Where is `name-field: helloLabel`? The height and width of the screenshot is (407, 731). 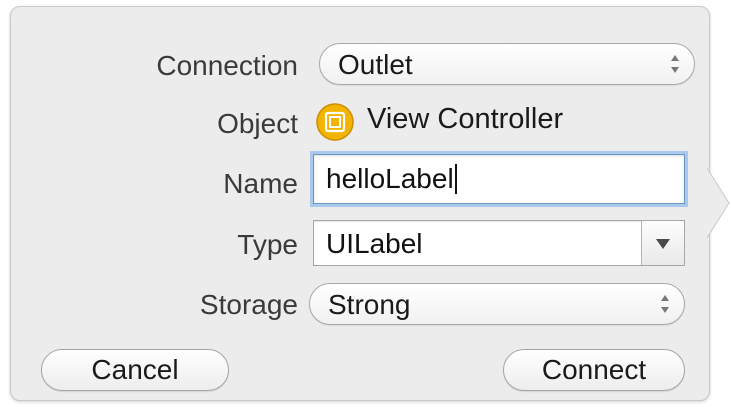 name-field: helloLabel is located at coordinates (499, 179).